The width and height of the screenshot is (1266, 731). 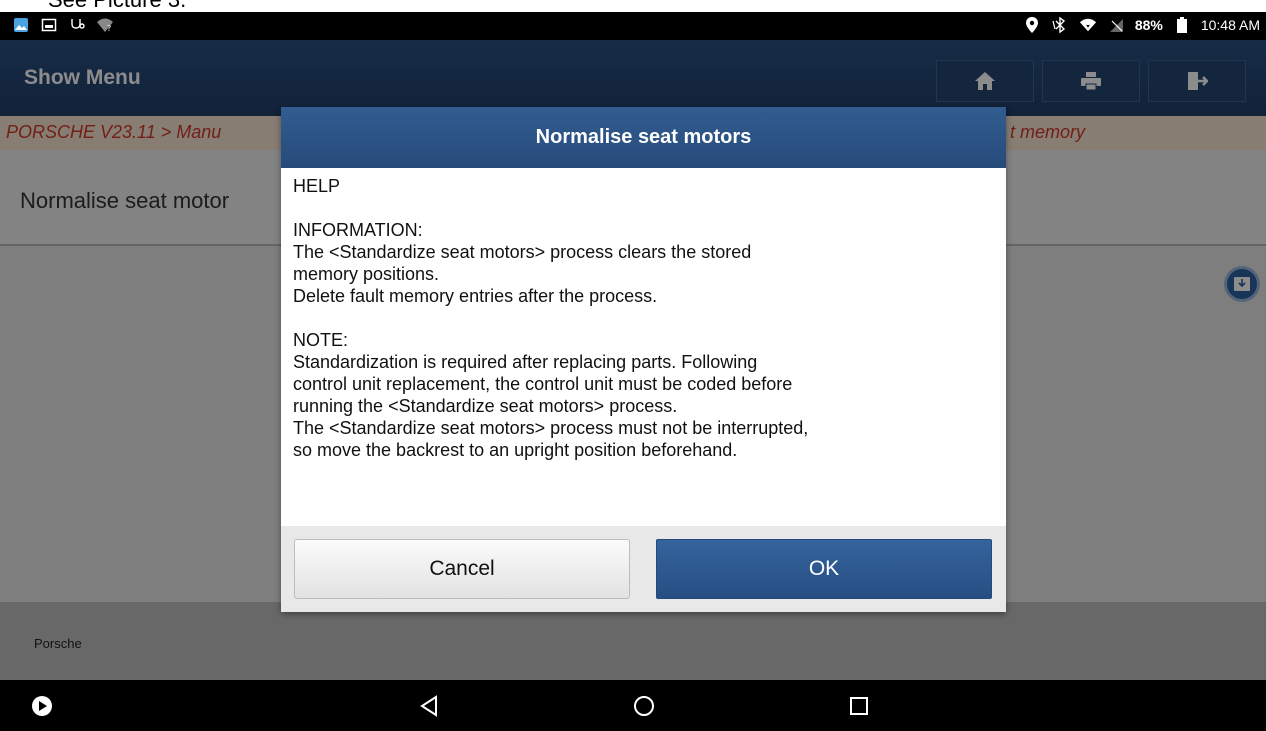 What do you see at coordinates (1032, 25) in the screenshot?
I see `location-icon` at bounding box center [1032, 25].